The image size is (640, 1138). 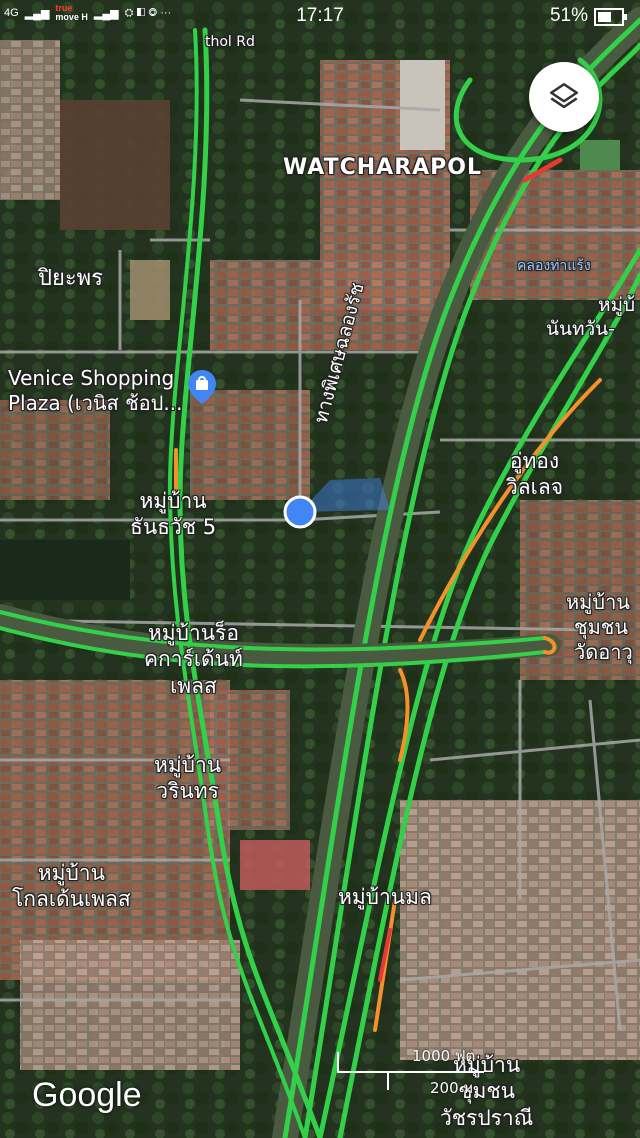 I want to click on area-label-chumchon-wat: หมู่บ้าน ชุมชน วัดอาวุ, so click(x=599, y=627).